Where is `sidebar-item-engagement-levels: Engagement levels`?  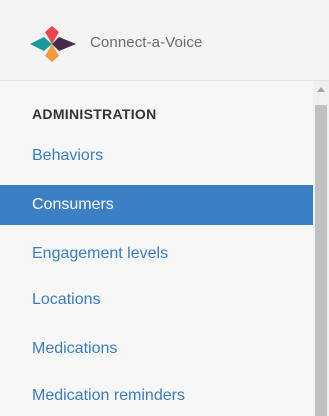 sidebar-item-engagement-levels: Engagement levels is located at coordinates (156, 254).